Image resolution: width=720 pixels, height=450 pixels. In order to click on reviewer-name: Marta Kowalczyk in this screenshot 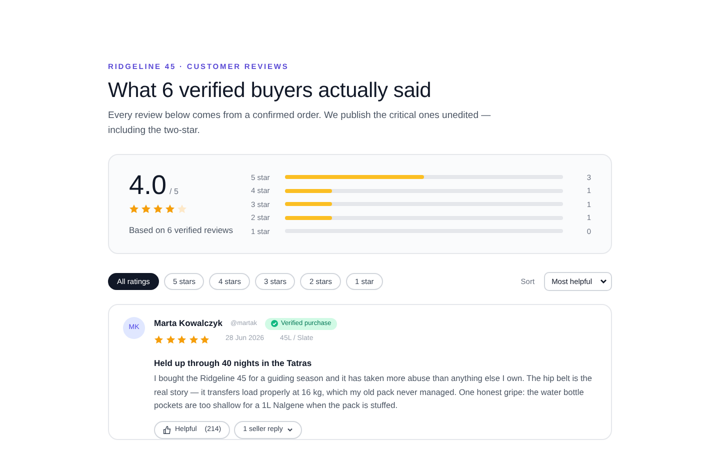, I will do `click(188, 323)`.